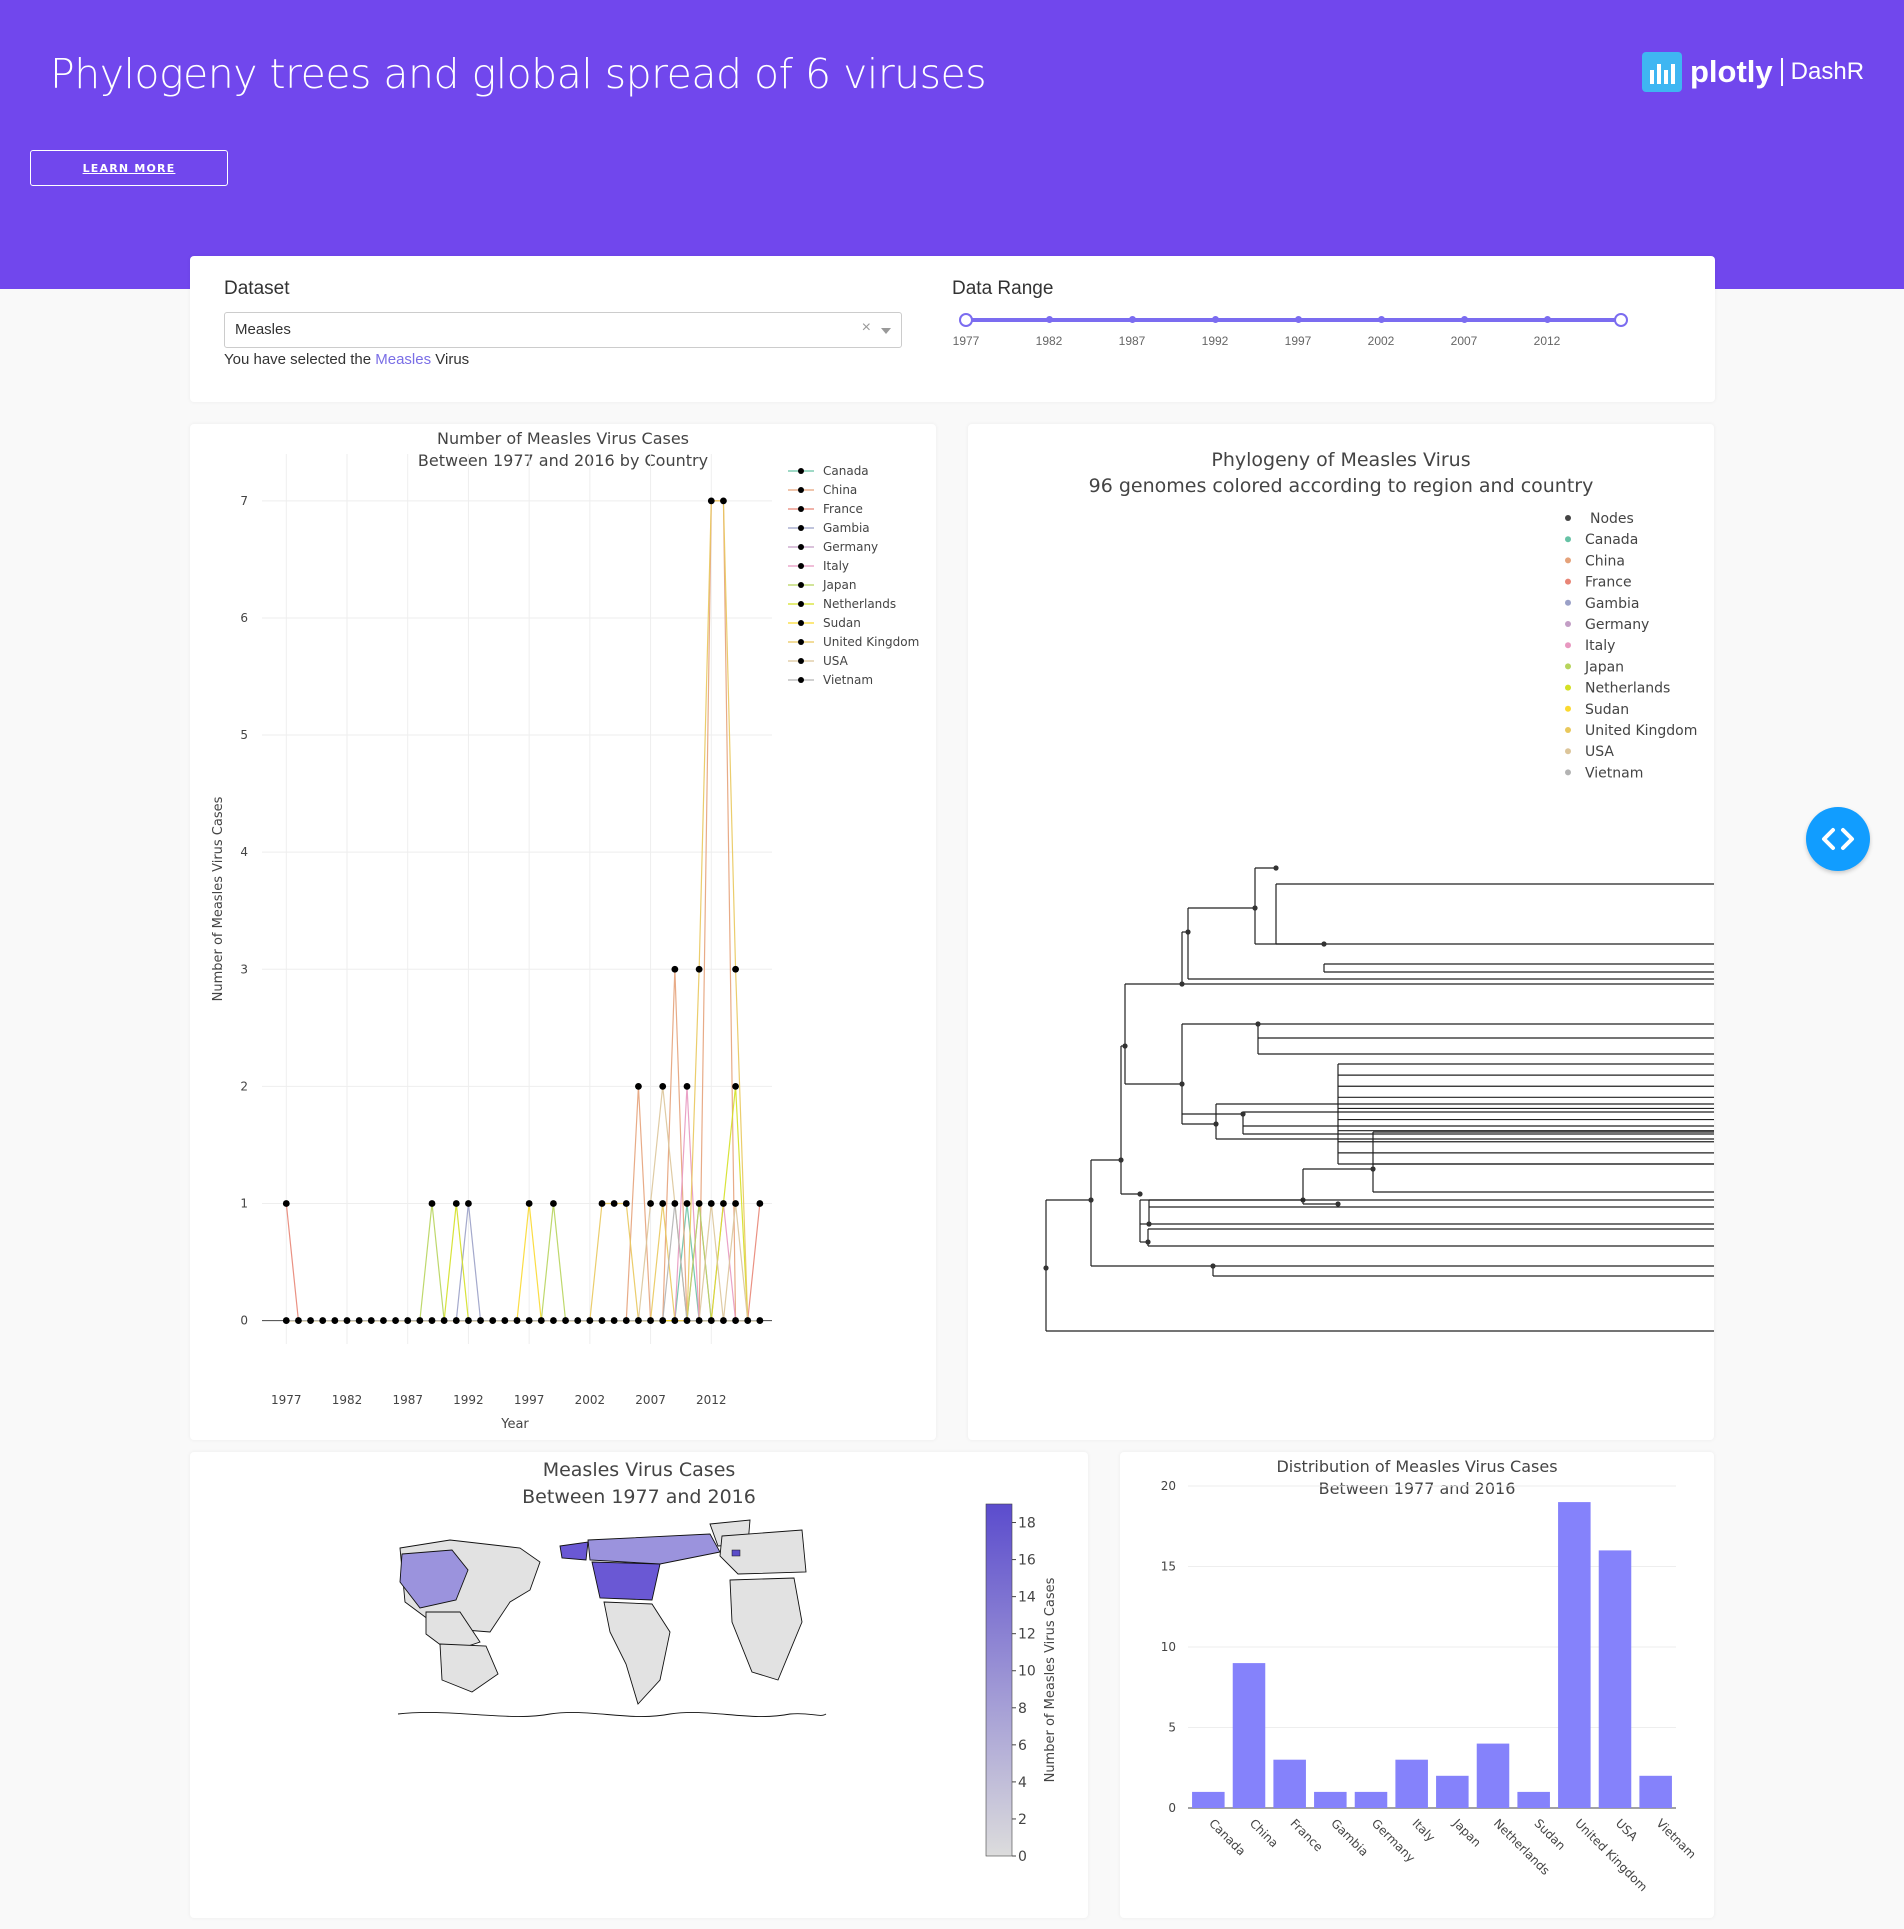  What do you see at coordinates (1753, 72) in the screenshot?
I see `plotly-dashr-logo: plotly DashR` at bounding box center [1753, 72].